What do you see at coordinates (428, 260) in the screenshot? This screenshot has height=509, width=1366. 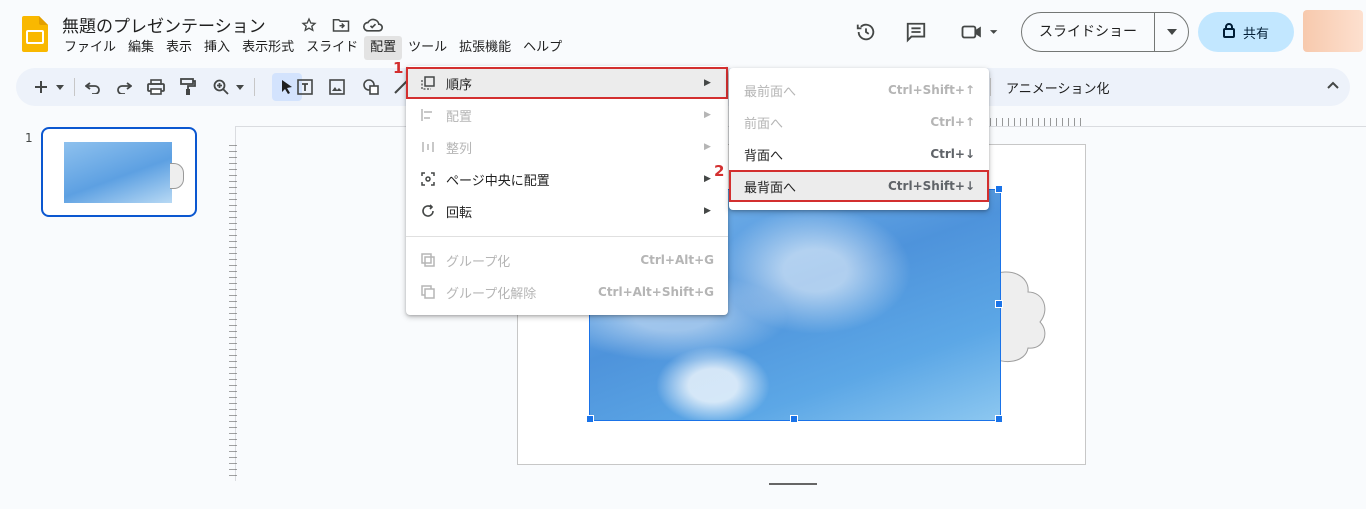 I see `group-icon` at bounding box center [428, 260].